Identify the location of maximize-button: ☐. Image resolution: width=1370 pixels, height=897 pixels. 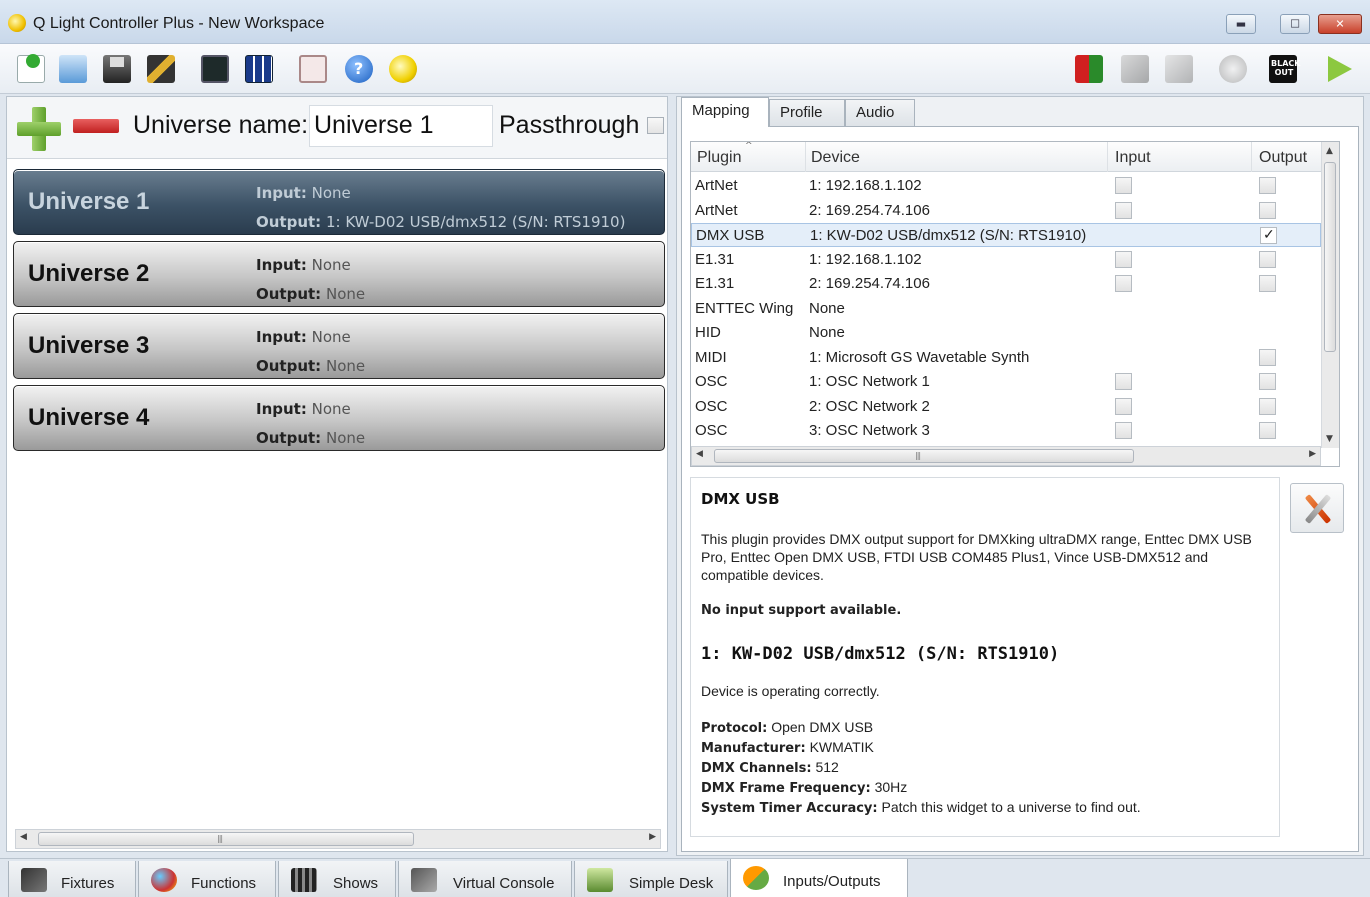
(1295, 24).